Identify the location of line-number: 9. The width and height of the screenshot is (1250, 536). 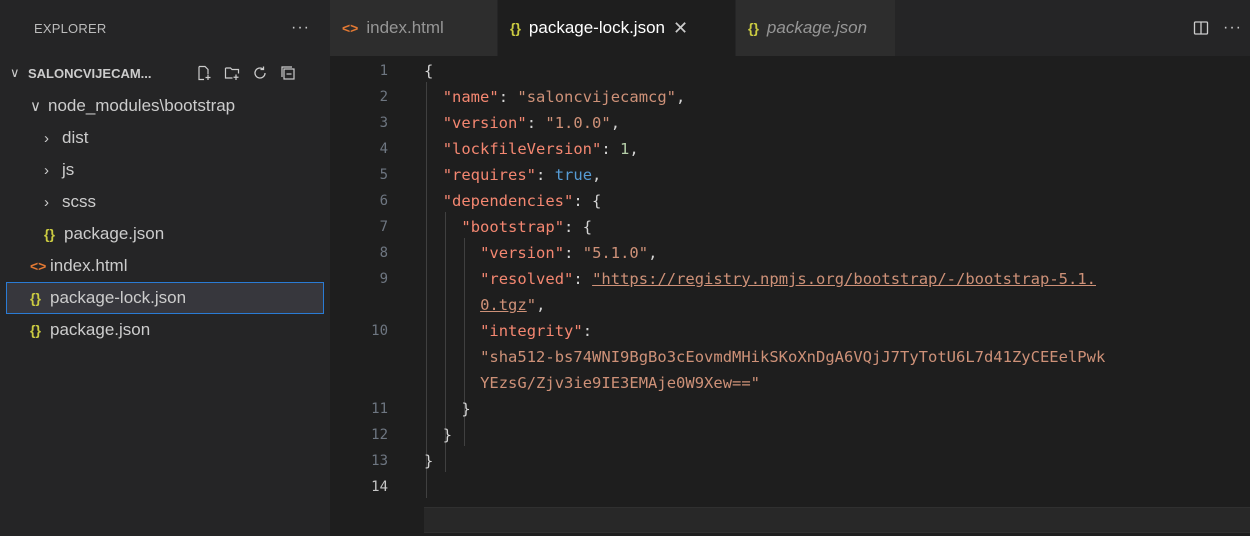
(383, 279).